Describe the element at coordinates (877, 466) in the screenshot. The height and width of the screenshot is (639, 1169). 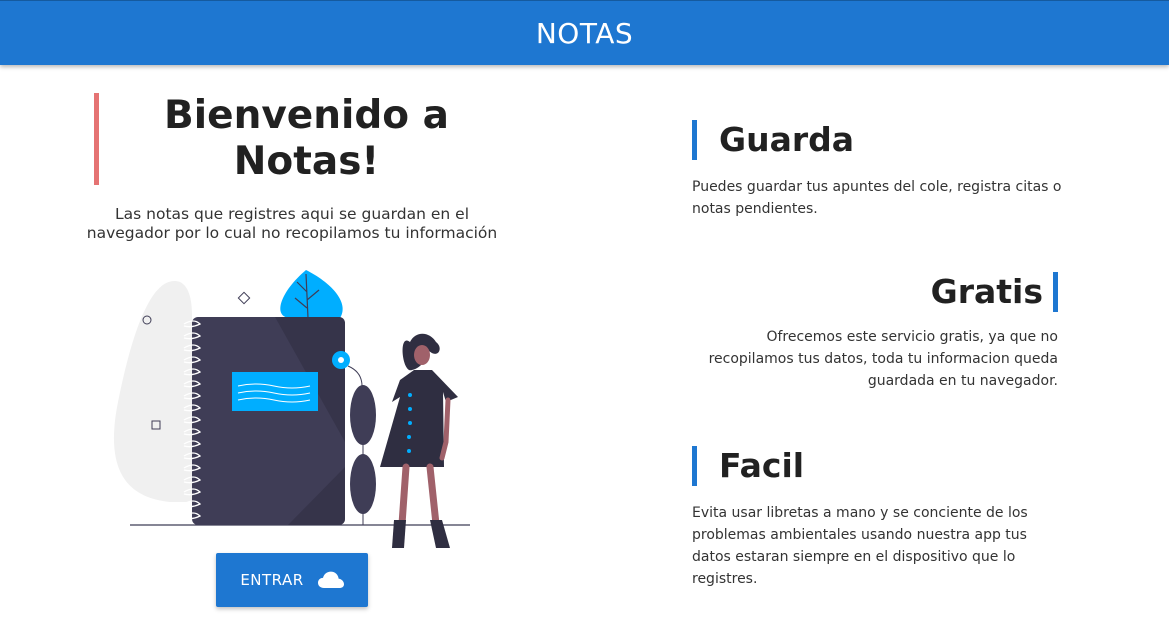
I see `feature-heading: Facil` at that location.